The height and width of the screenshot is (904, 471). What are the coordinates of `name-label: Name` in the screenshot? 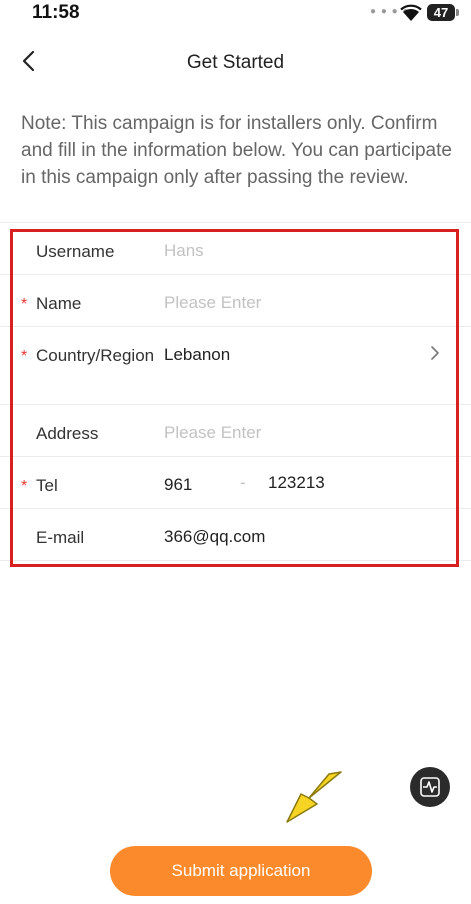 It's located at (59, 303).